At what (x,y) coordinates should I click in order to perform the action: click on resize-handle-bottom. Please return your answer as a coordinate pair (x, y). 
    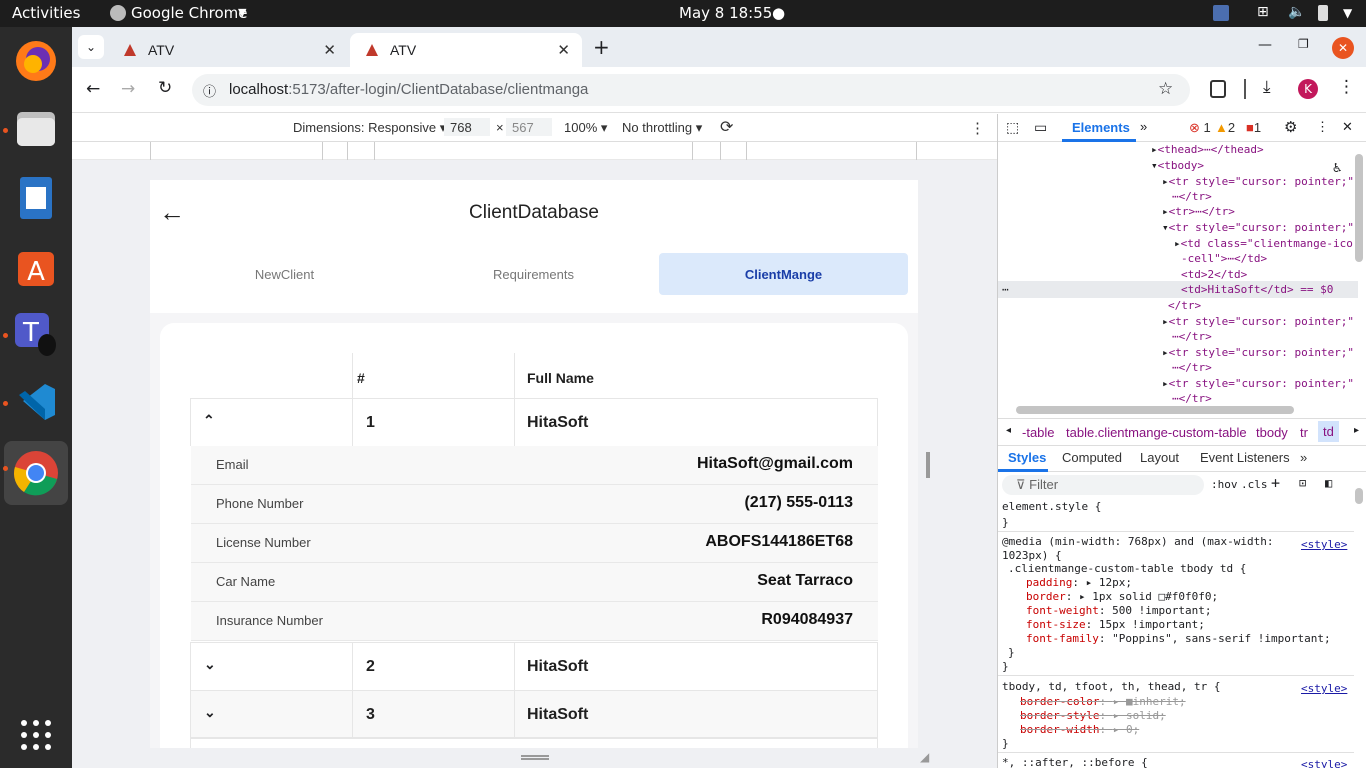
    Looking at the image, I should click on (535, 757).